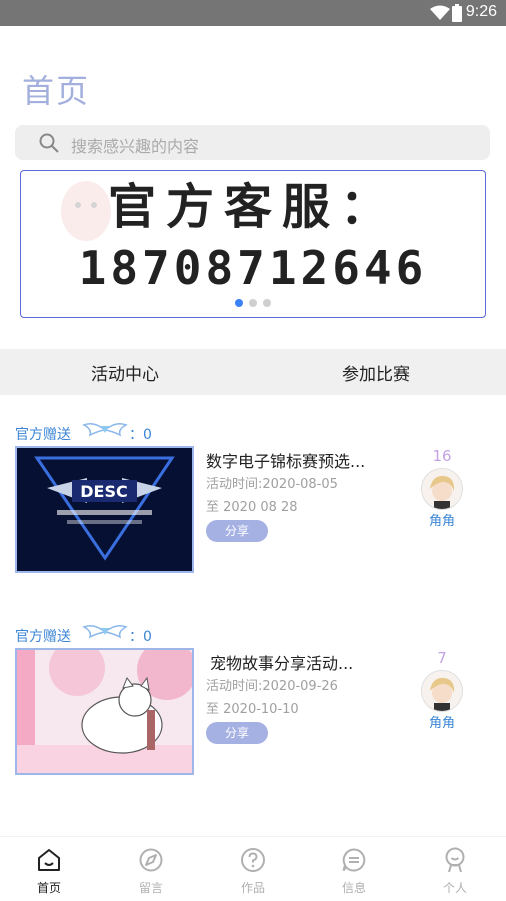 This screenshot has height=901, width=506. What do you see at coordinates (457, 13) in the screenshot?
I see `battery-icon` at bounding box center [457, 13].